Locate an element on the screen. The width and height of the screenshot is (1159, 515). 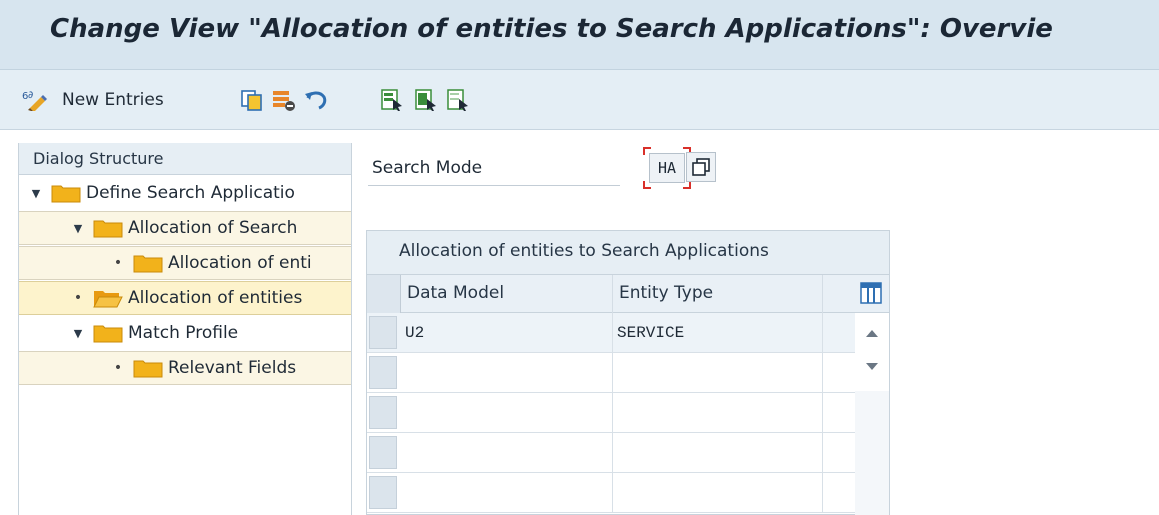
tree-item-define-search-application: ▼ Define Search Applicatio is located at coordinates (185, 193).